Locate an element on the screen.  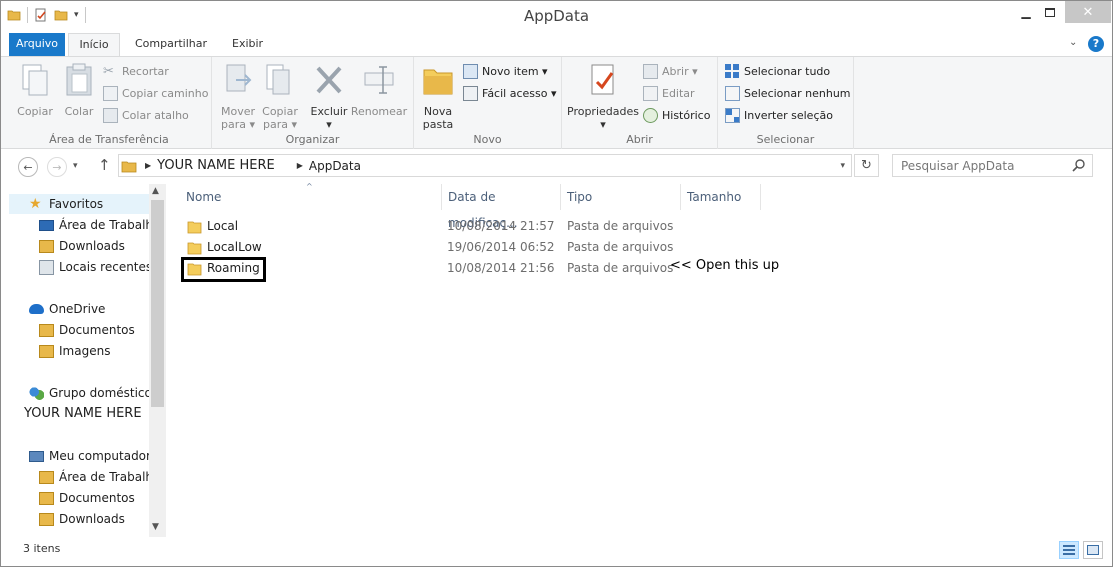
large-icons-view-button is located at coordinates (1093, 550).